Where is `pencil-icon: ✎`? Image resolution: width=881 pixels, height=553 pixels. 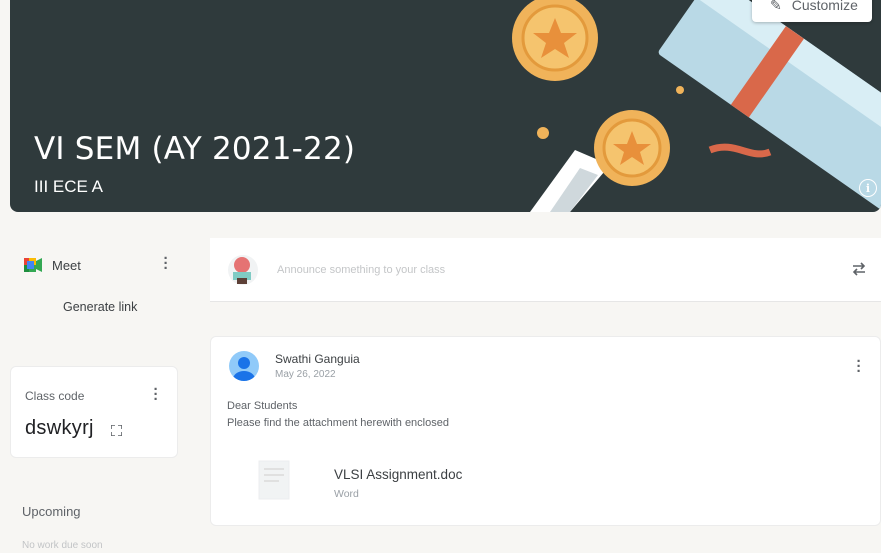
pencil-icon: ✎ is located at coordinates (776, 6).